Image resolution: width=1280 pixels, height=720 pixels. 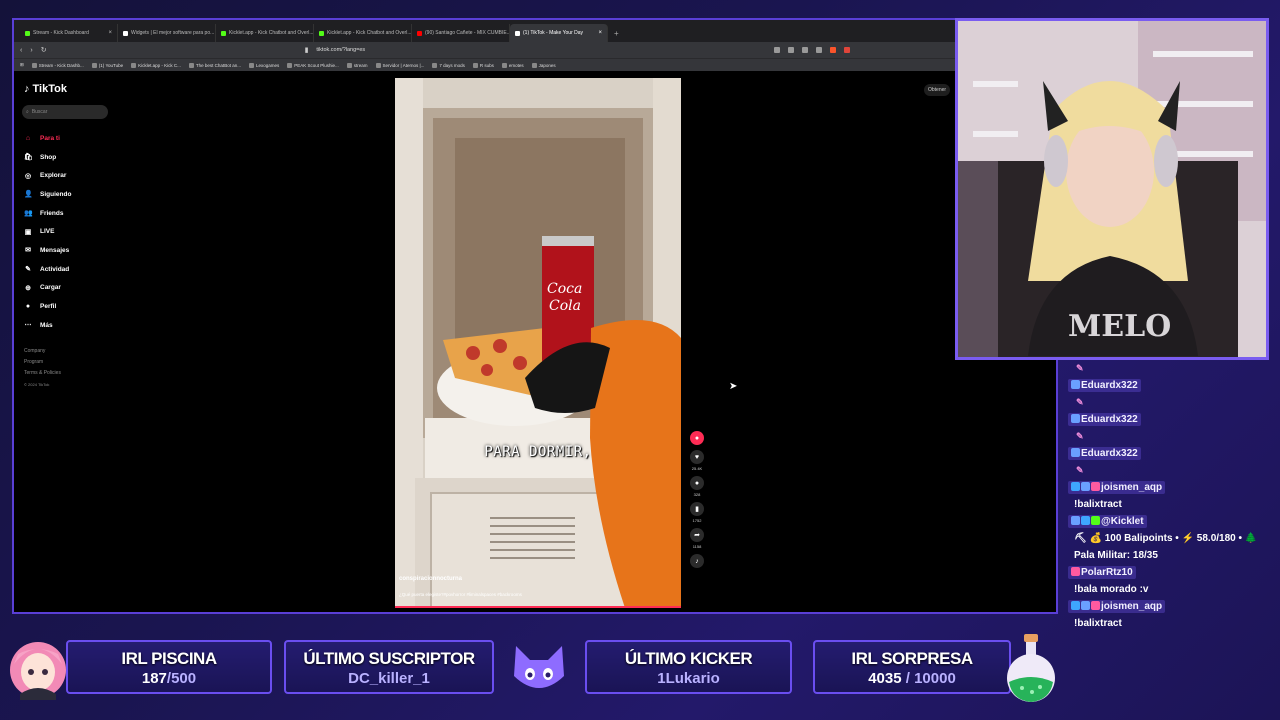 What do you see at coordinates (430, 579) in the screenshot?
I see `video-username: conspiracionnocturna` at bounding box center [430, 579].